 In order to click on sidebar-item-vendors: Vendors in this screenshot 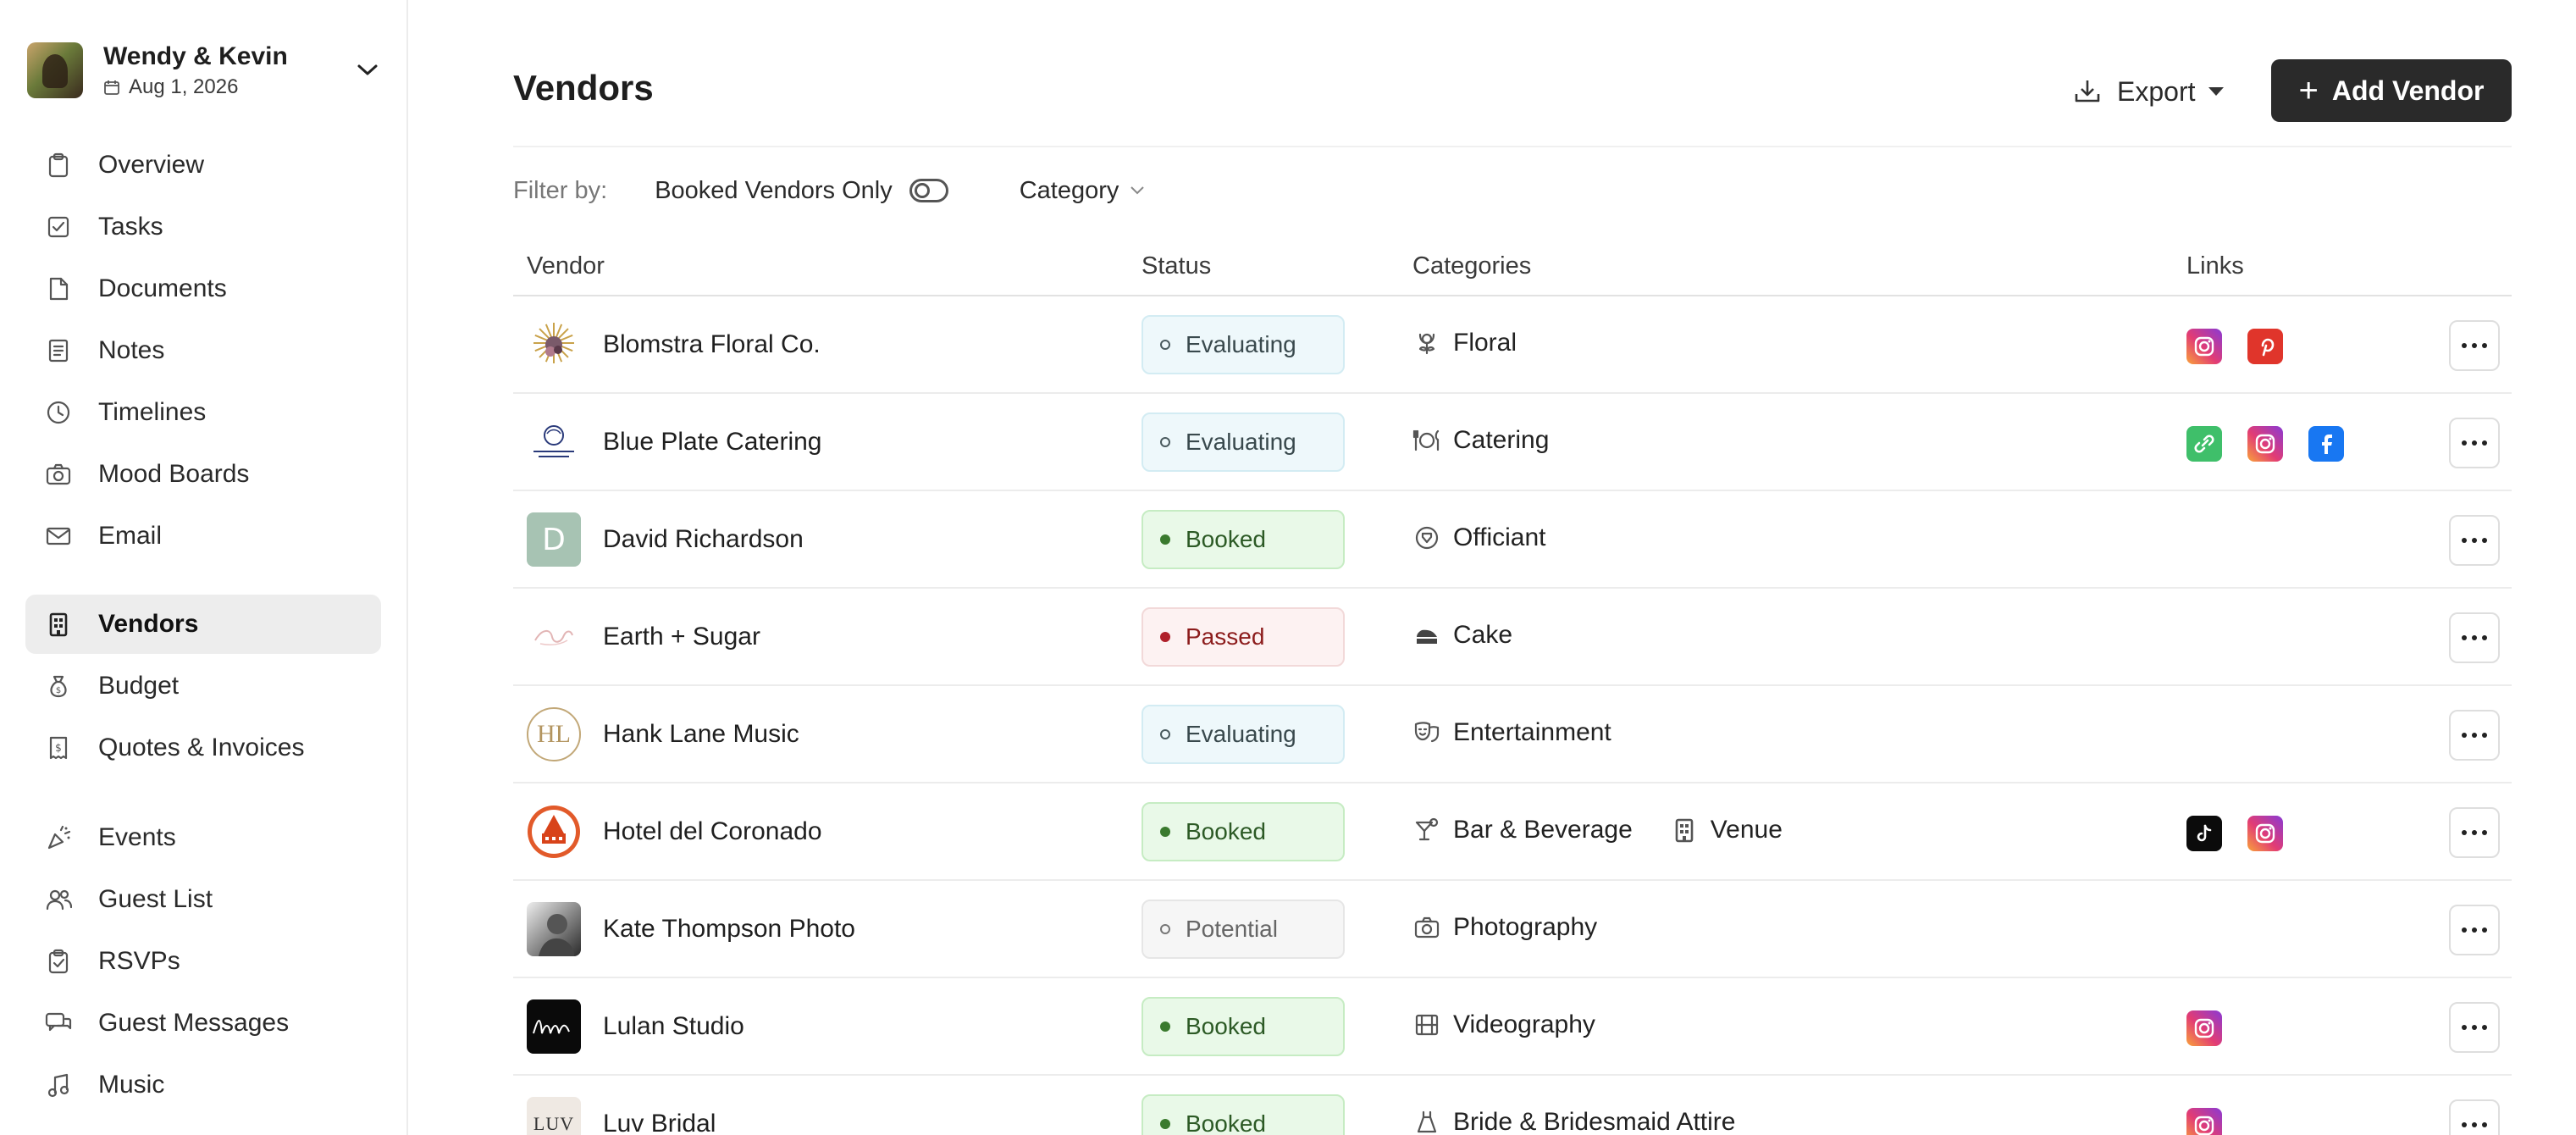, I will do `click(203, 624)`.